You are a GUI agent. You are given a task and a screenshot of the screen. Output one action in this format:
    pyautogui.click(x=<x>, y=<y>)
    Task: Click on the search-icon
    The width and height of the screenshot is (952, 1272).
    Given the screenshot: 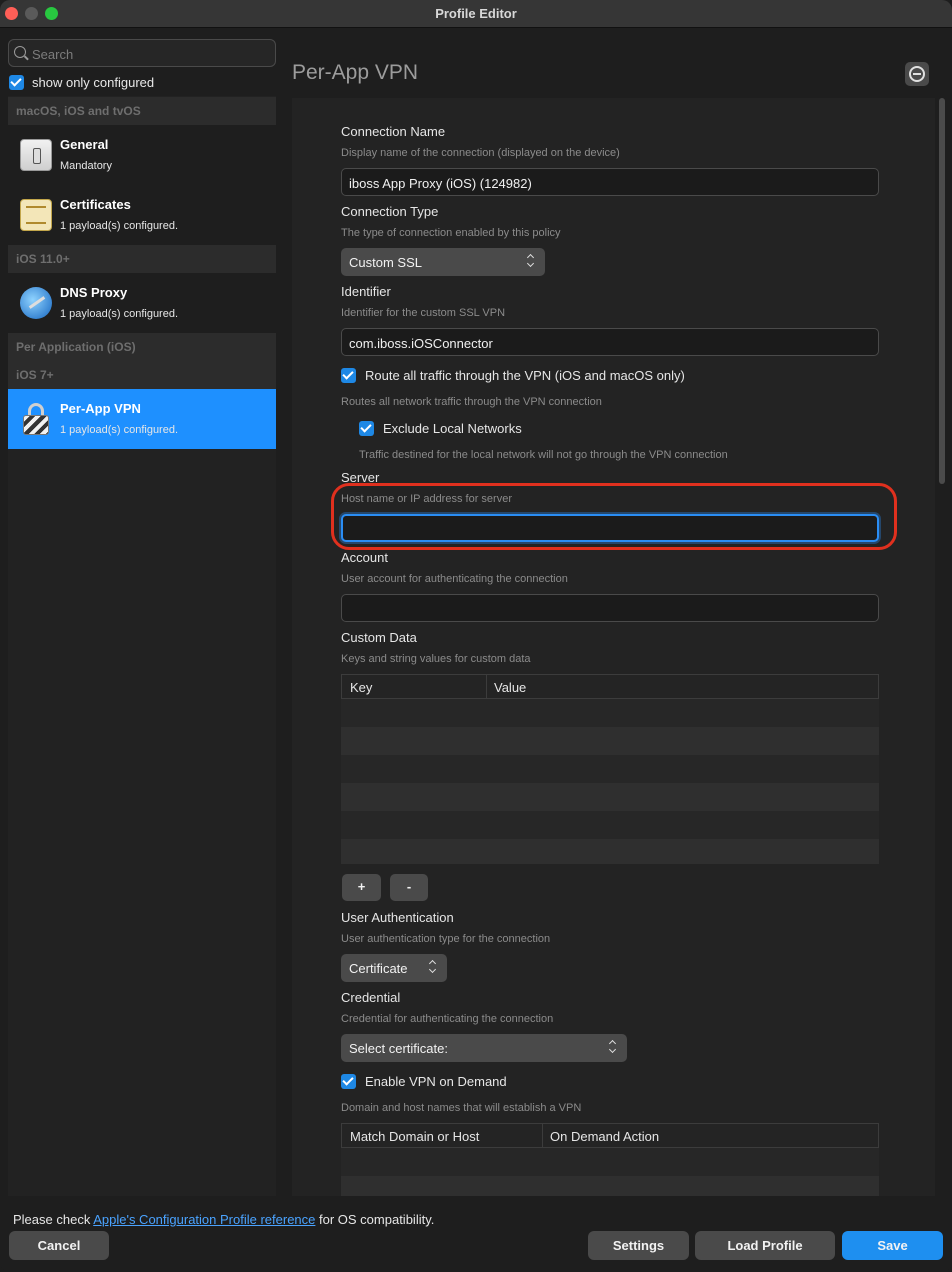 What is the action you would take?
    pyautogui.click(x=20, y=52)
    